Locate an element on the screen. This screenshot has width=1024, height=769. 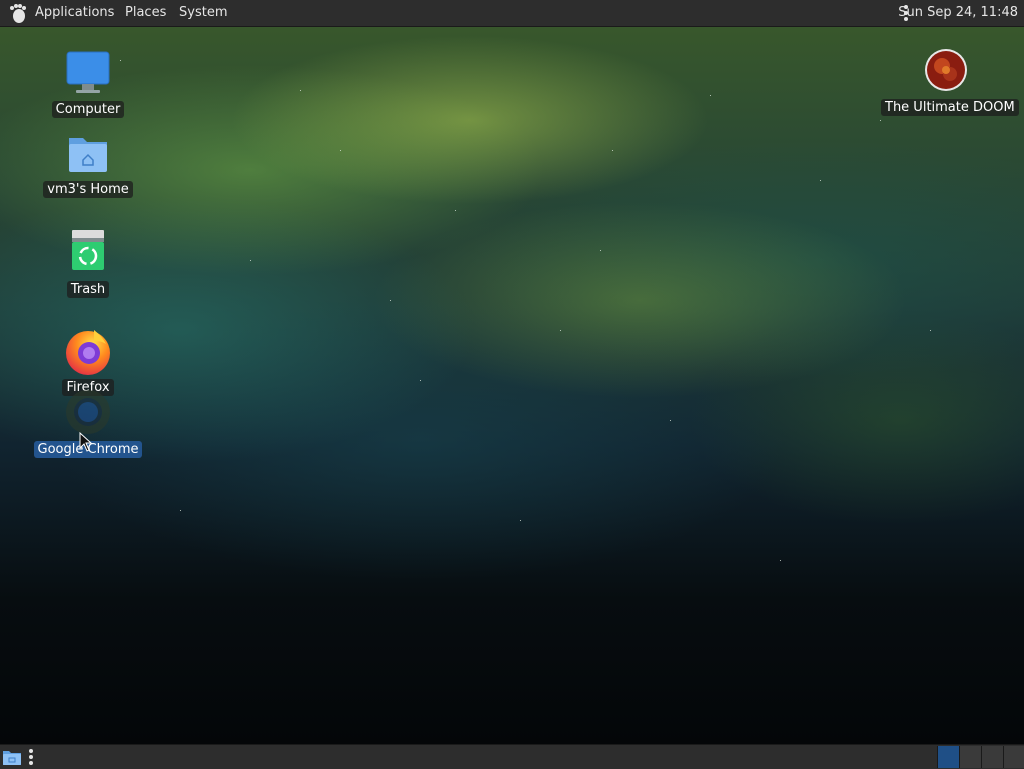
bottom-panel is located at coordinates (512, 756).